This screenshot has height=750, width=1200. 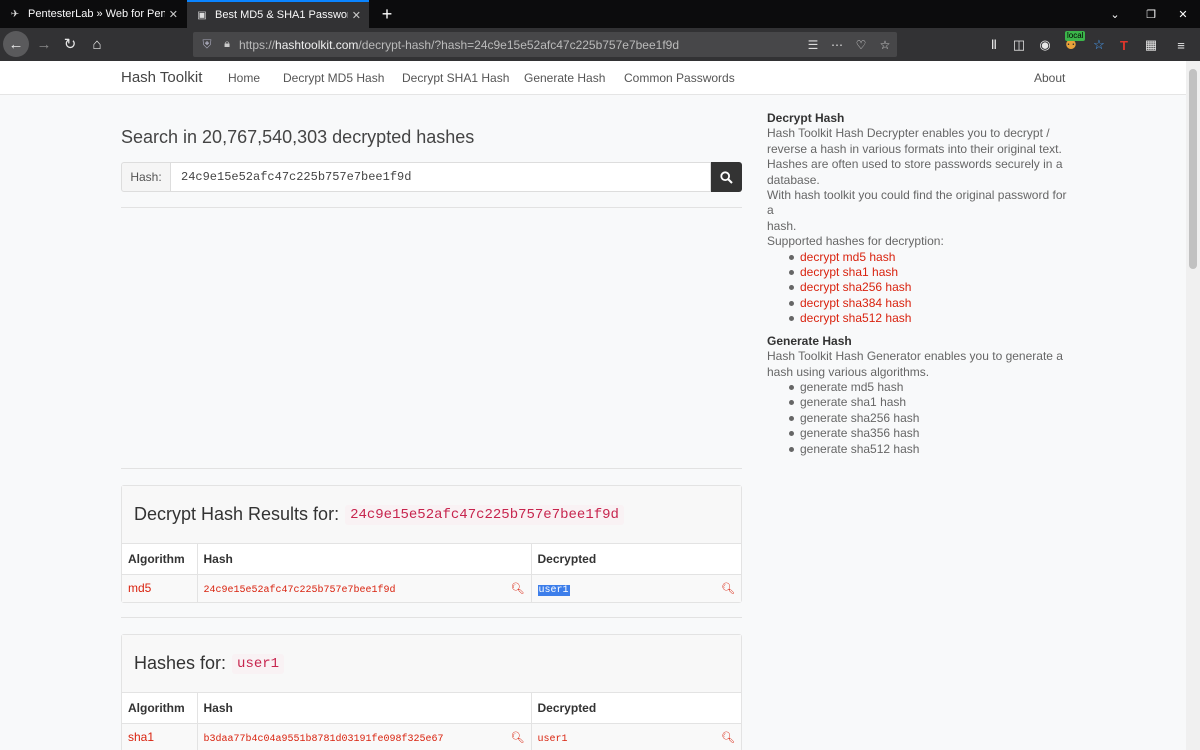 I want to click on list-item: decrypt sha512 hash, so click(x=928, y=318).